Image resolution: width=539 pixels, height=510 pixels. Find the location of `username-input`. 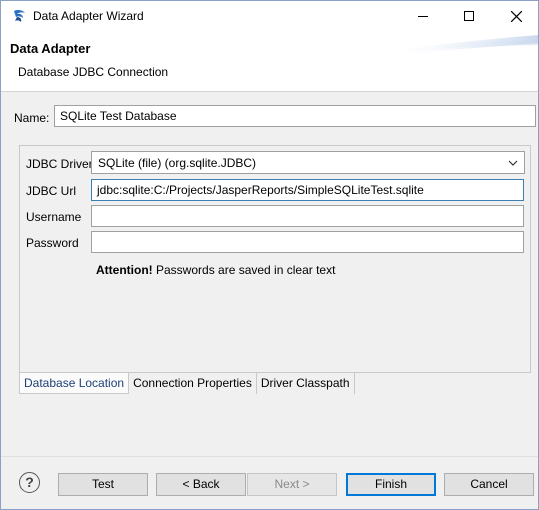

username-input is located at coordinates (307, 216).